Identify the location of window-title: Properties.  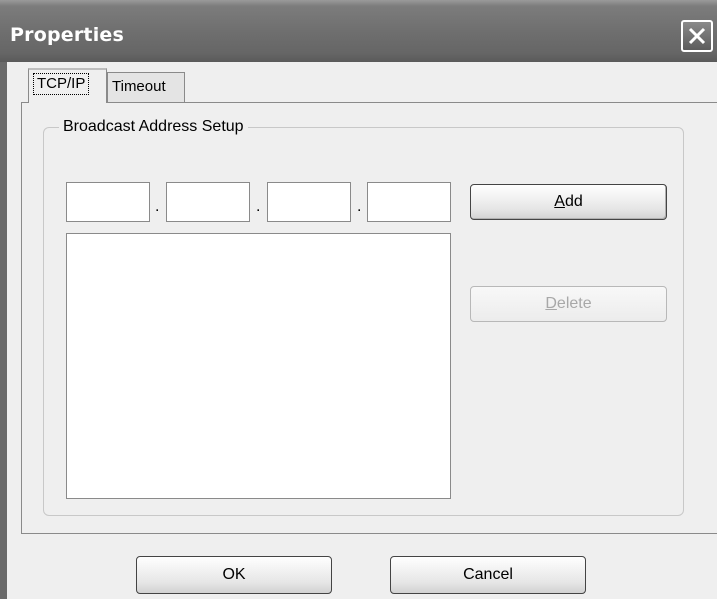
(67, 35).